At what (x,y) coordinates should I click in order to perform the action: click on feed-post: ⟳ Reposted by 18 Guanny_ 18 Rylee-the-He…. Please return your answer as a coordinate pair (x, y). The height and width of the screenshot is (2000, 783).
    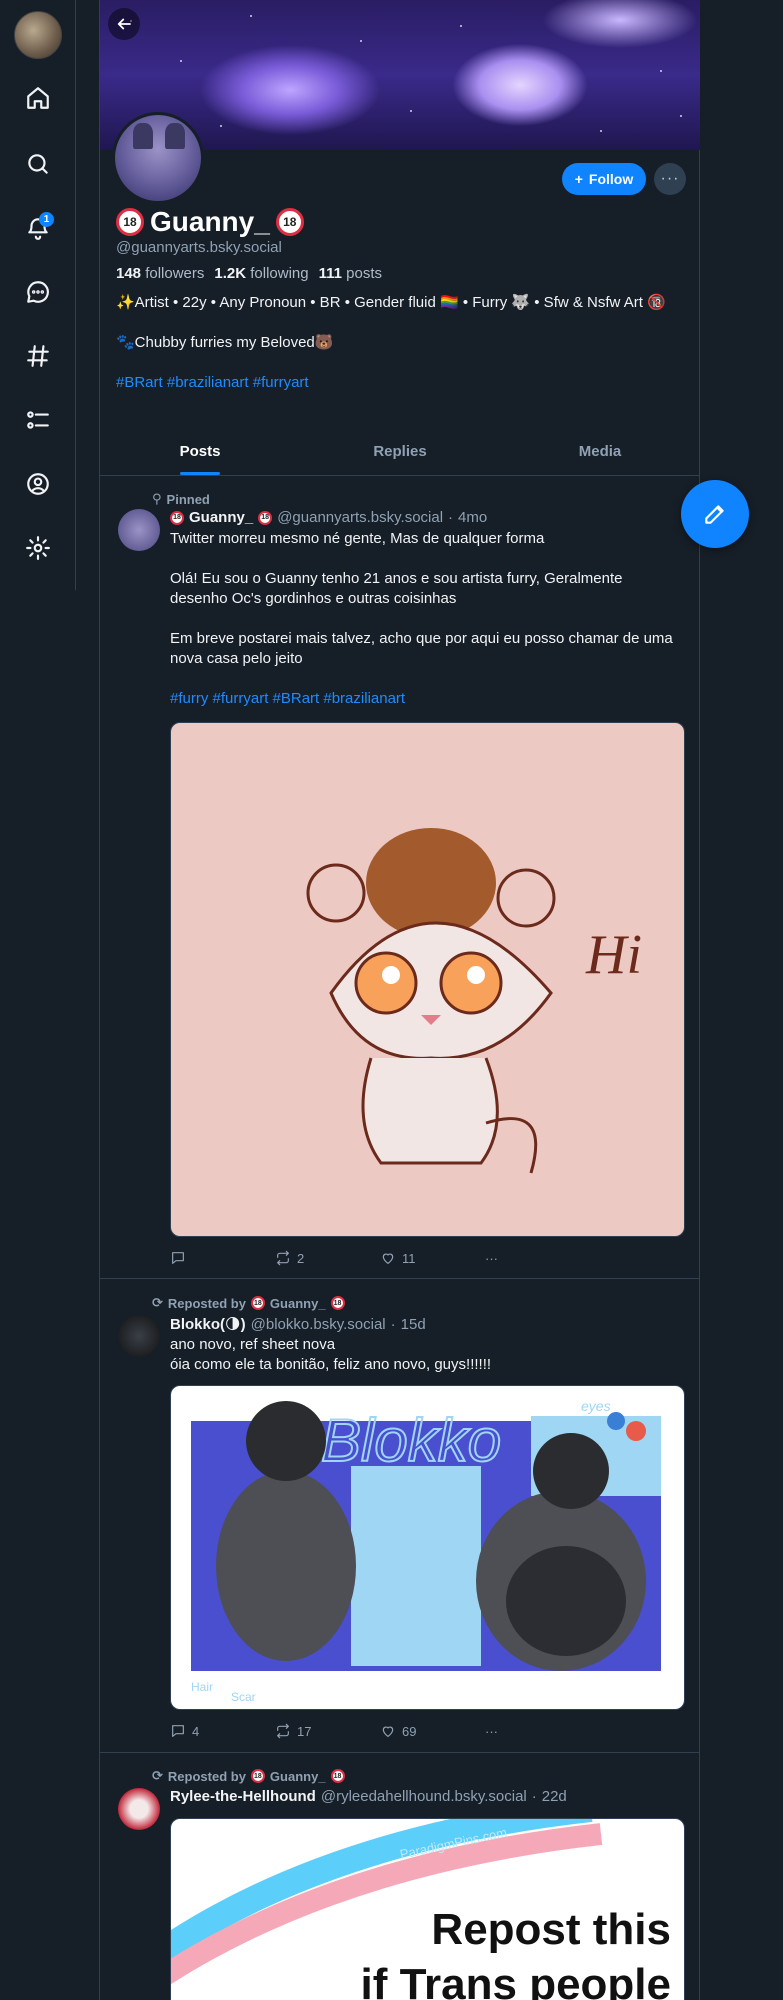
    Looking at the image, I should click on (400, 1876).